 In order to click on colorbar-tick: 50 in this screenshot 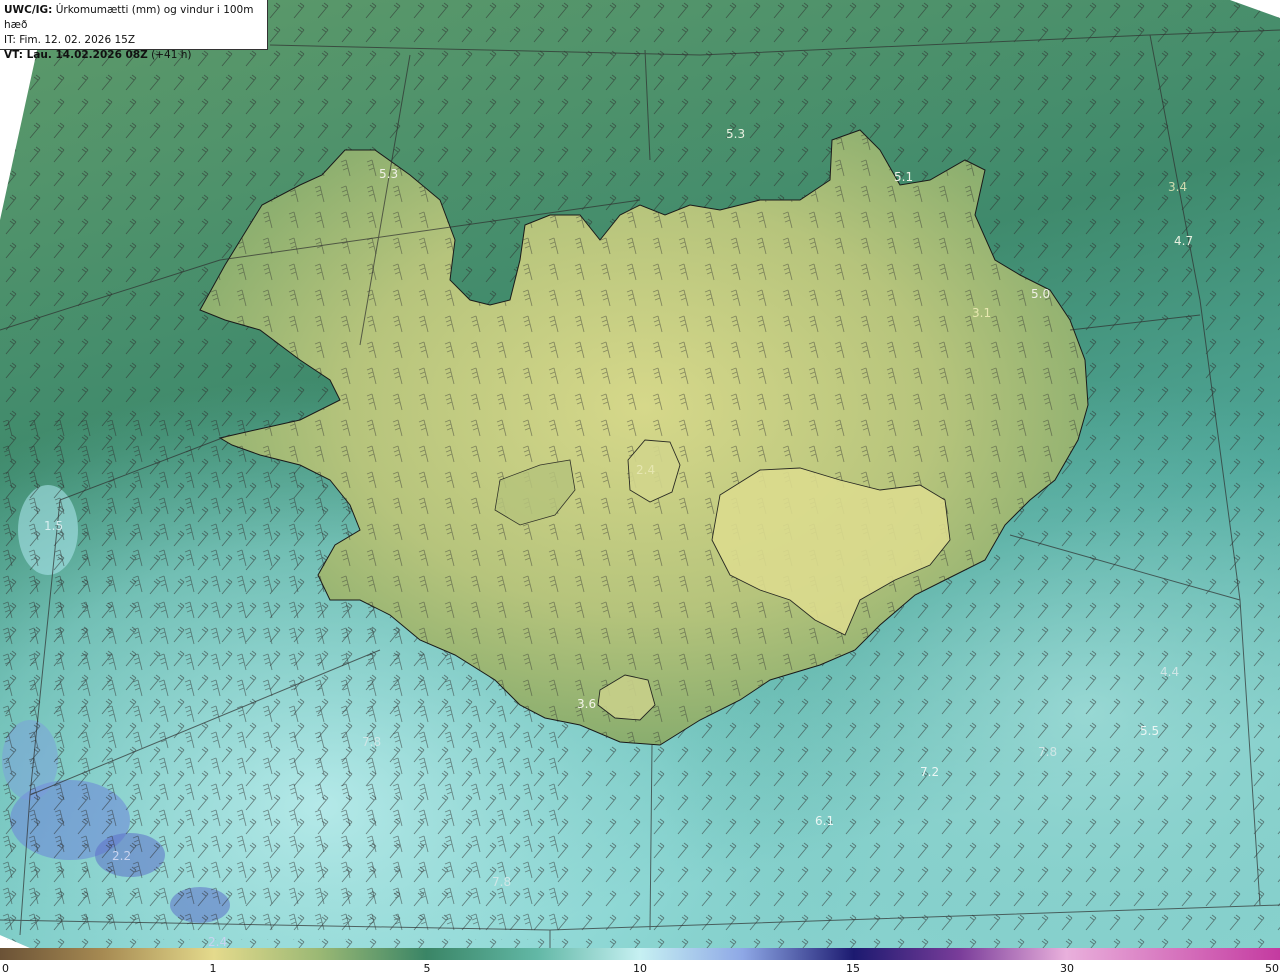, I will do `click(1272, 968)`.